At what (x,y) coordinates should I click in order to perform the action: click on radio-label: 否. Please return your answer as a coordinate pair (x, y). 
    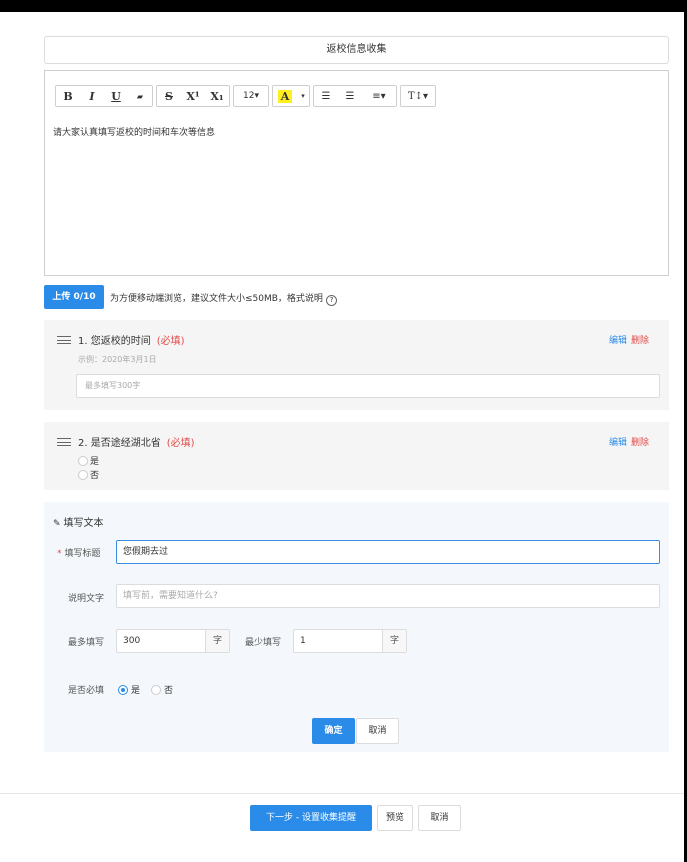
    Looking at the image, I should click on (95, 476).